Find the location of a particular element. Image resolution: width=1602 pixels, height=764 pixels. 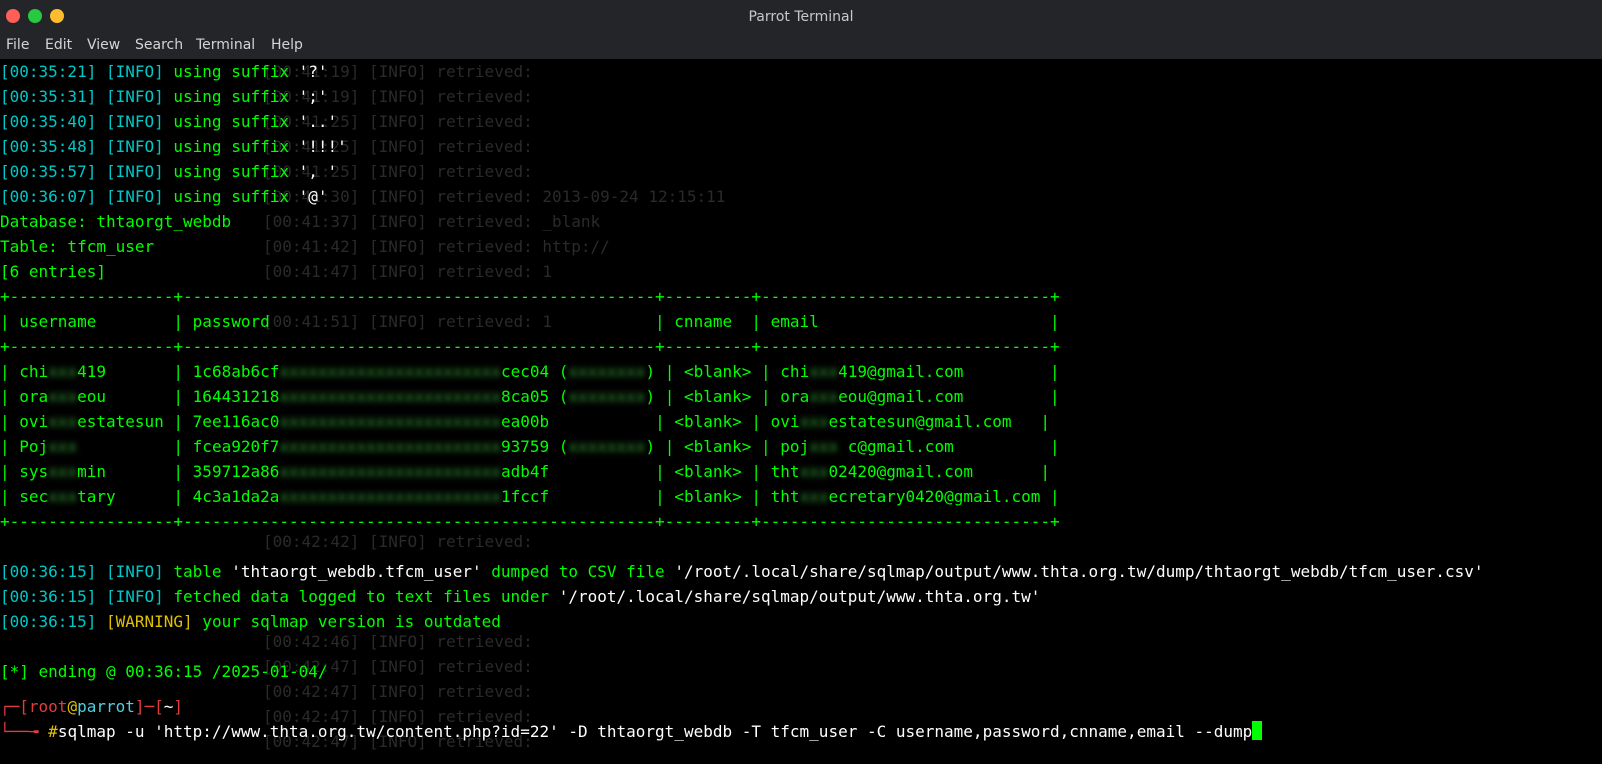

cell-text: eou@gmail.com | is located at coordinates (949, 396).